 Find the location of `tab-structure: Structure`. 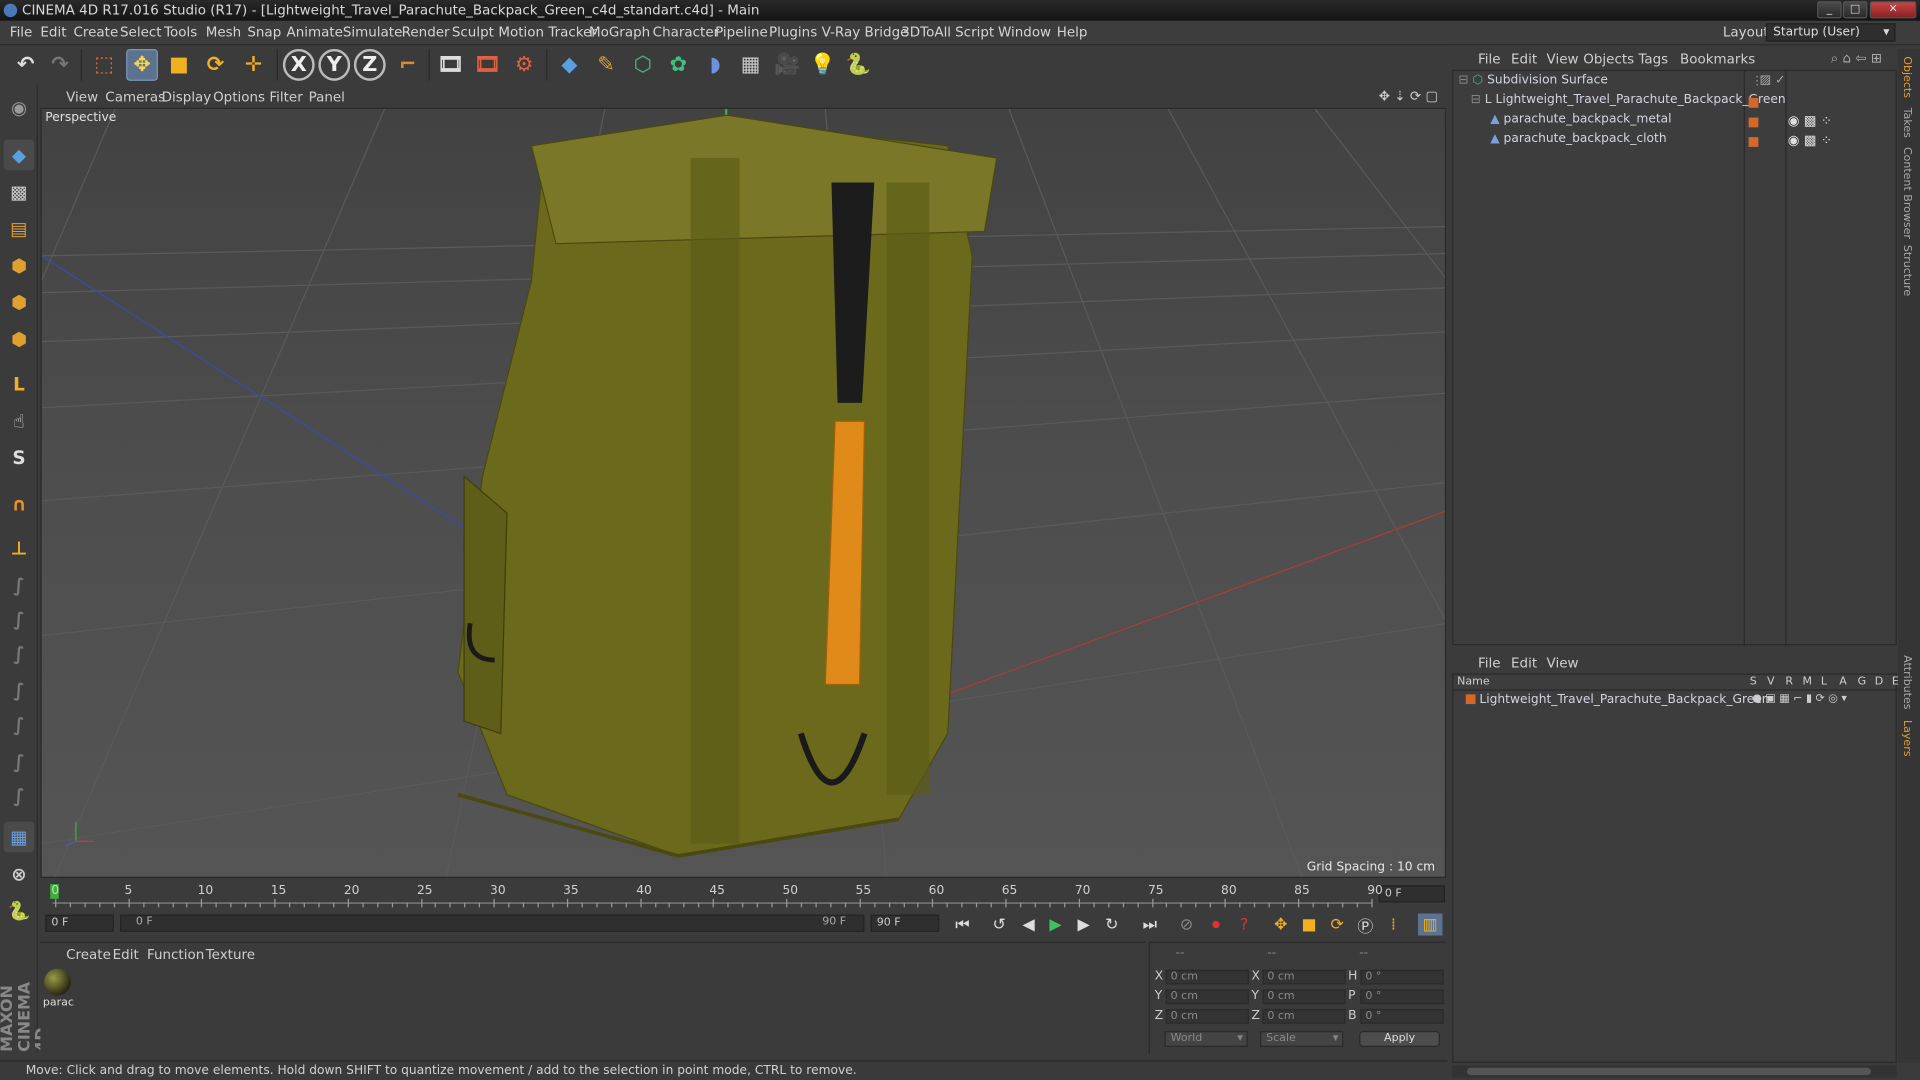

tab-structure: Structure is located at coordinates (1906, 270).